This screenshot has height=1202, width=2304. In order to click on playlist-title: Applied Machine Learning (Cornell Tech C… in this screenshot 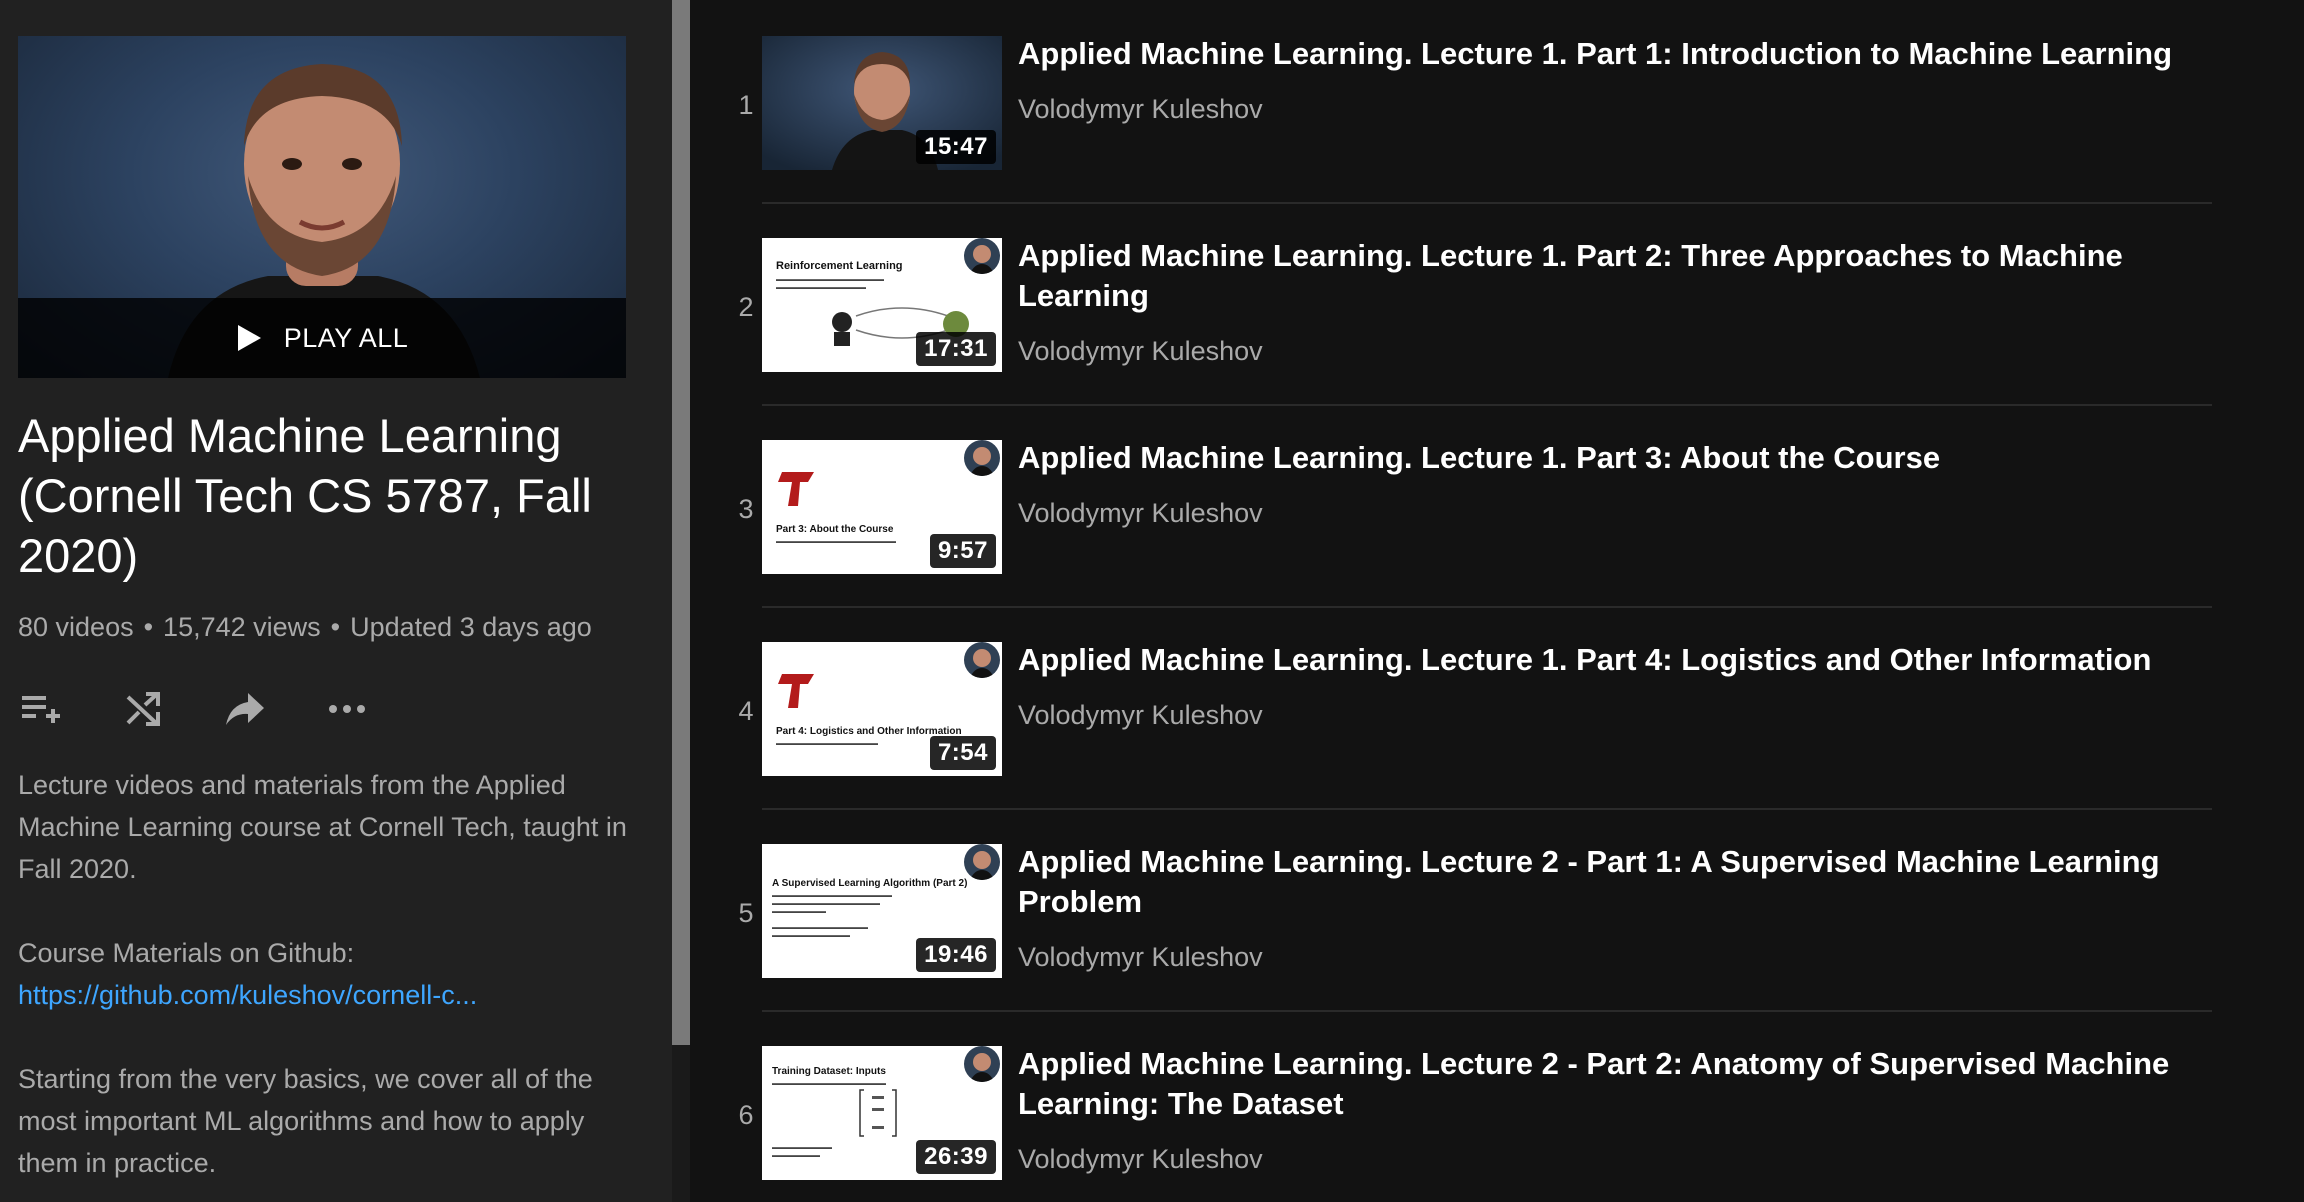, I will do `click(305, 495)`.